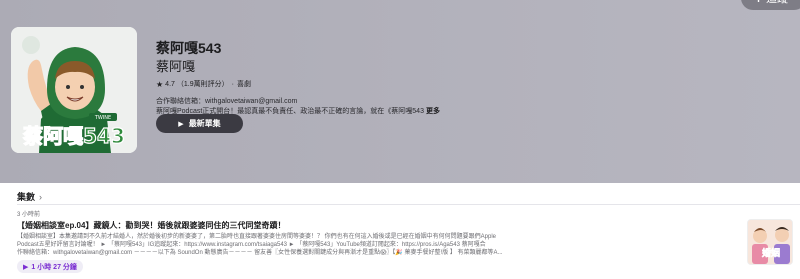  What do you see at coordinates (29, 215) in the screenshot?
I see `episode-time: 3 小時前` at bounding box center [29, 215].